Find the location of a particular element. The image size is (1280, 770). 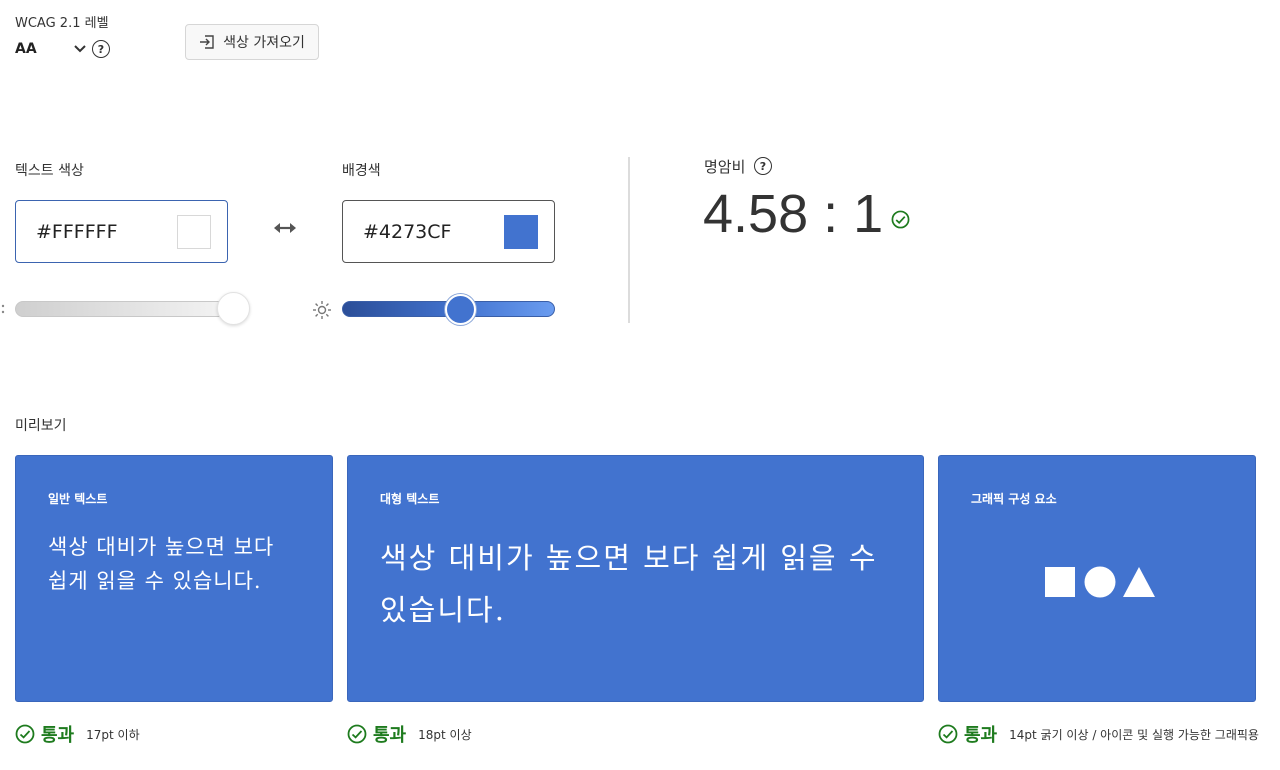

normal-text-preview-card: 일반 텍스트 색상 대비가 높으면 보다 쉽게 읽을 수 있습니다. is located at coordinates (174, 578).